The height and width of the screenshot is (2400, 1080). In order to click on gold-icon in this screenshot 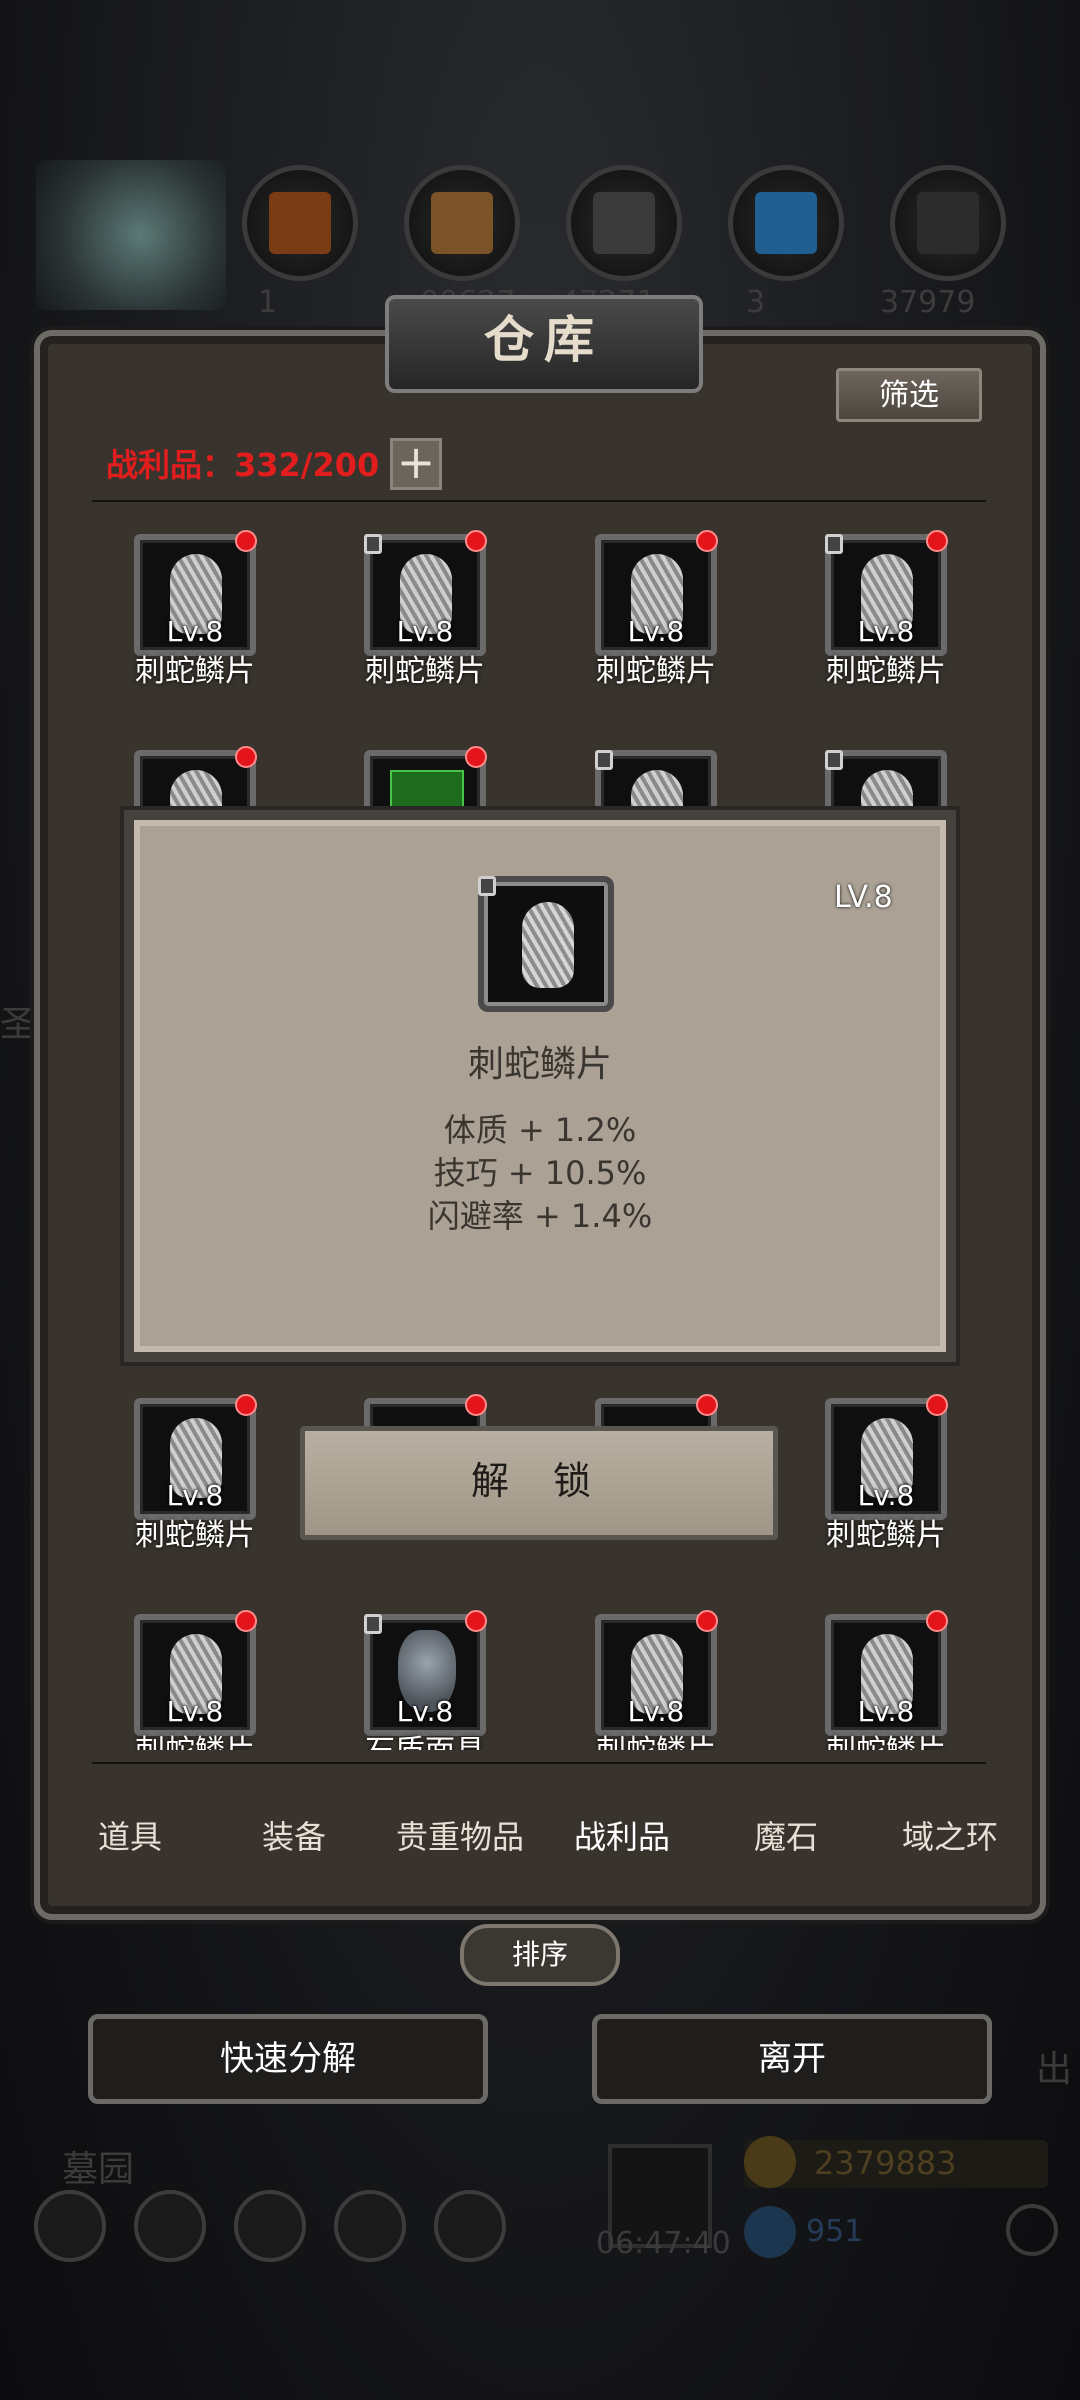, I will do `click(770, 2162)`.